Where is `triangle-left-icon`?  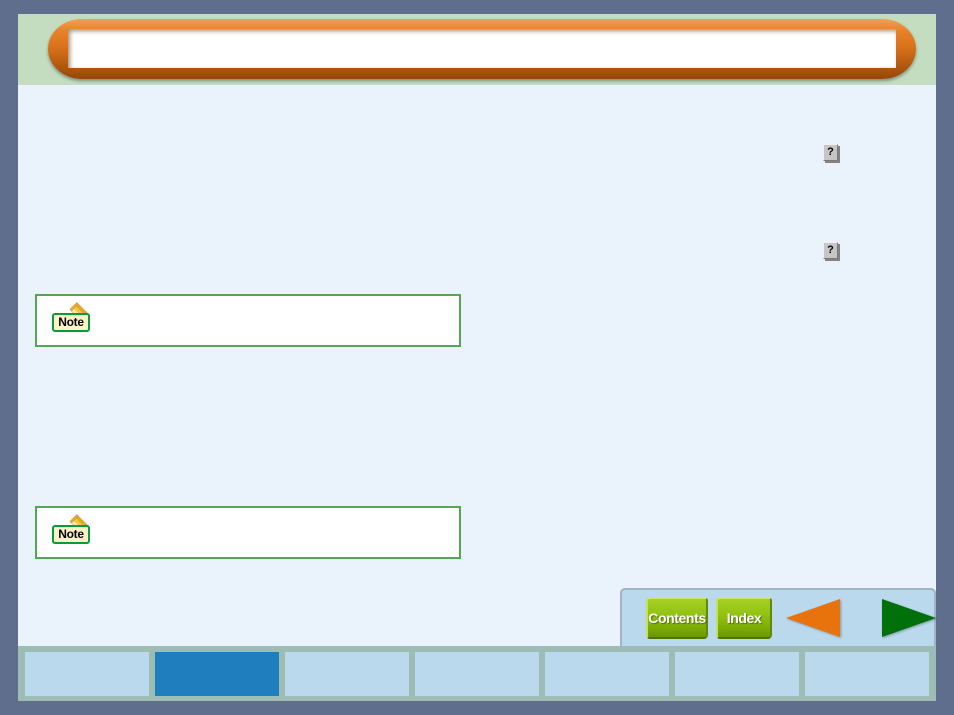
triangle-left-icon is located at coordinates (813, 618).